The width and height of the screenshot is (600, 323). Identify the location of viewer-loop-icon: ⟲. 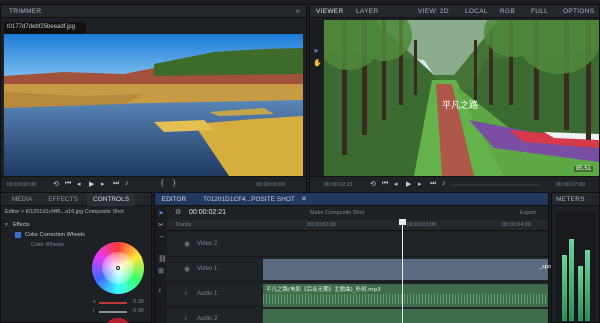
(373, 184).